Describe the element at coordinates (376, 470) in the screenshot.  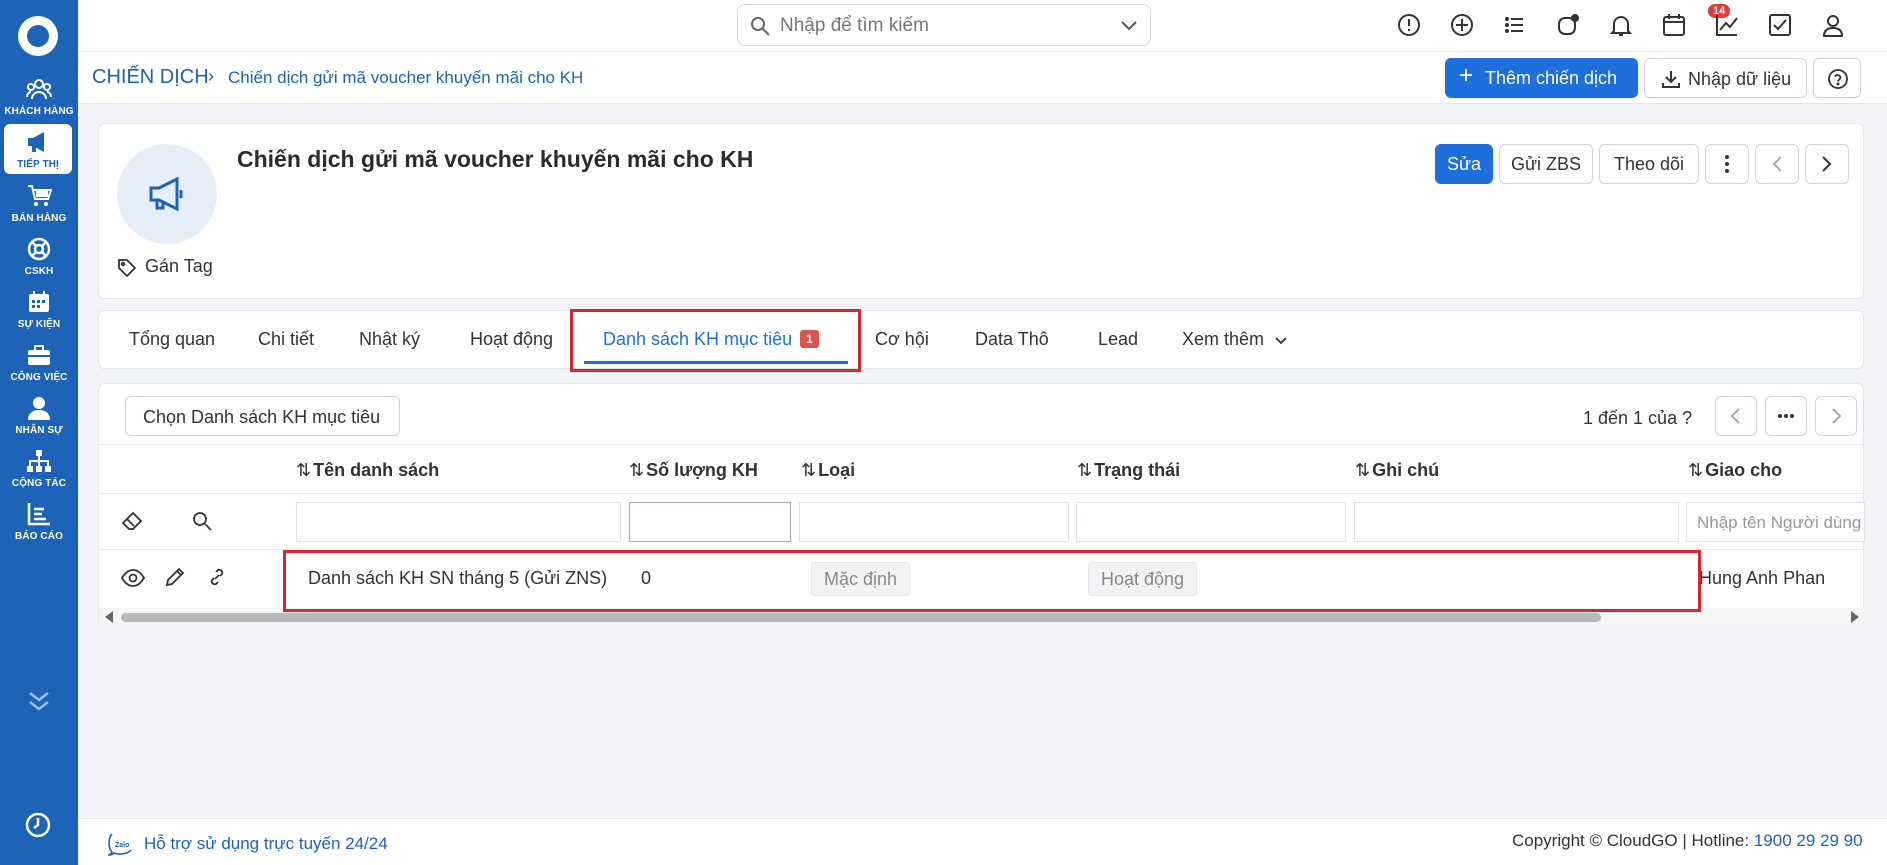
I see `column-label: Tên danh sách` at that location.